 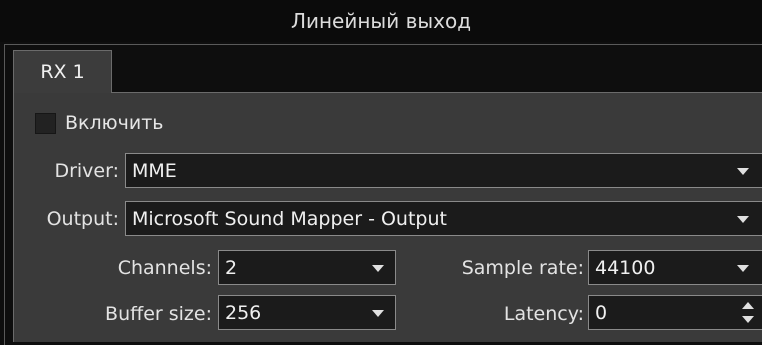 I want to click on window-title-text: Линейный выход, so click(x=381, y=21).